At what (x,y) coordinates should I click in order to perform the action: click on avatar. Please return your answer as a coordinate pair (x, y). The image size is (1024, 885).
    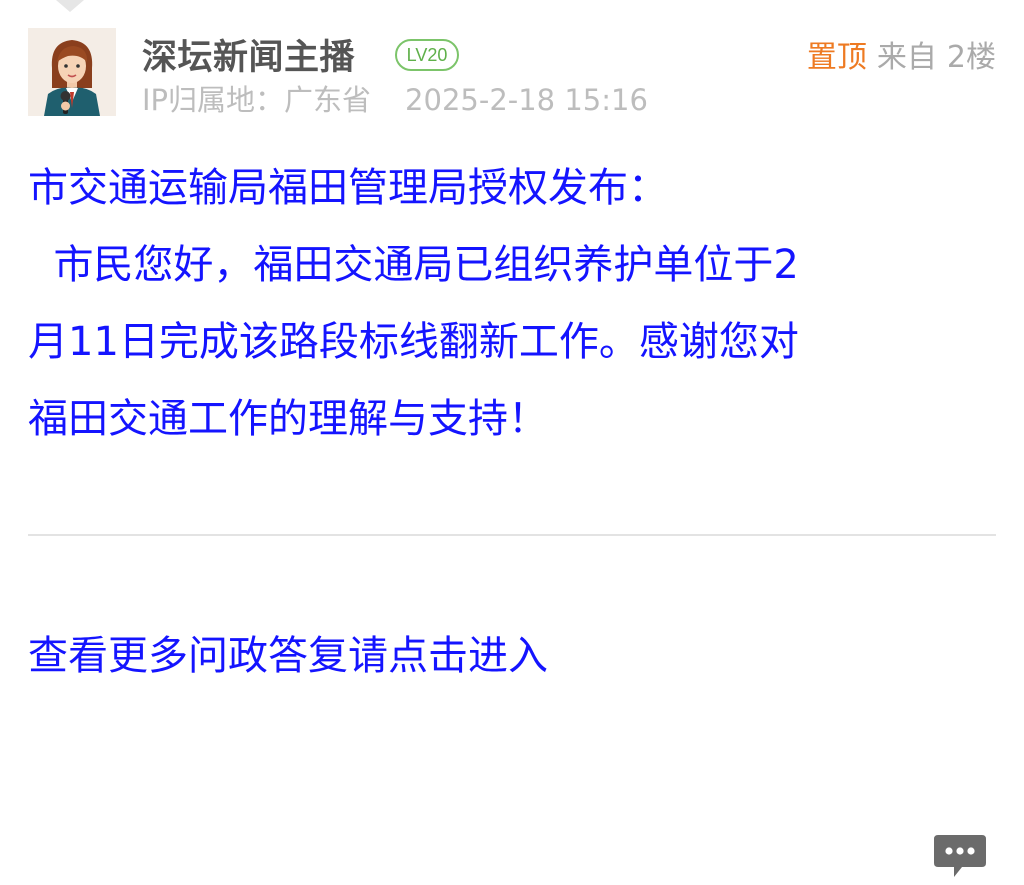
    Looking at the image, I should click on (72, 72).